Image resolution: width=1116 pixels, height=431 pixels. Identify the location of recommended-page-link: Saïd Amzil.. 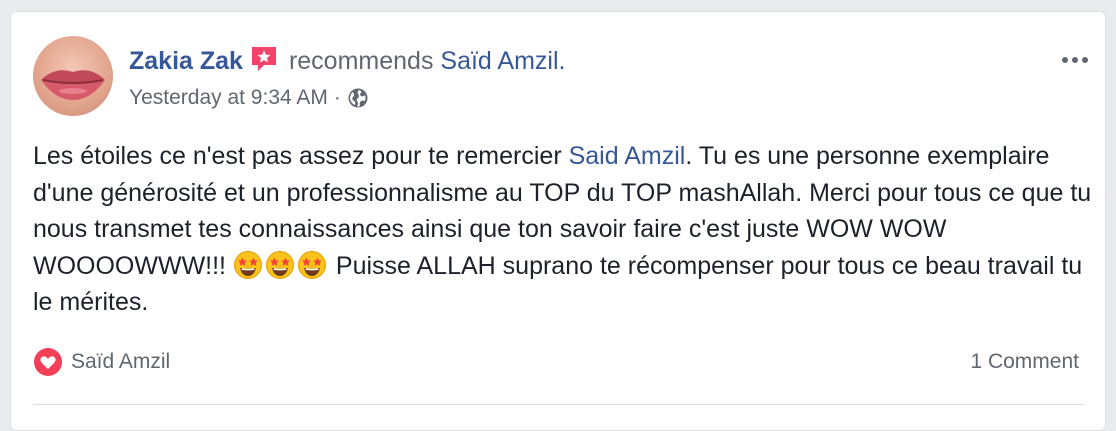
(502, 61).